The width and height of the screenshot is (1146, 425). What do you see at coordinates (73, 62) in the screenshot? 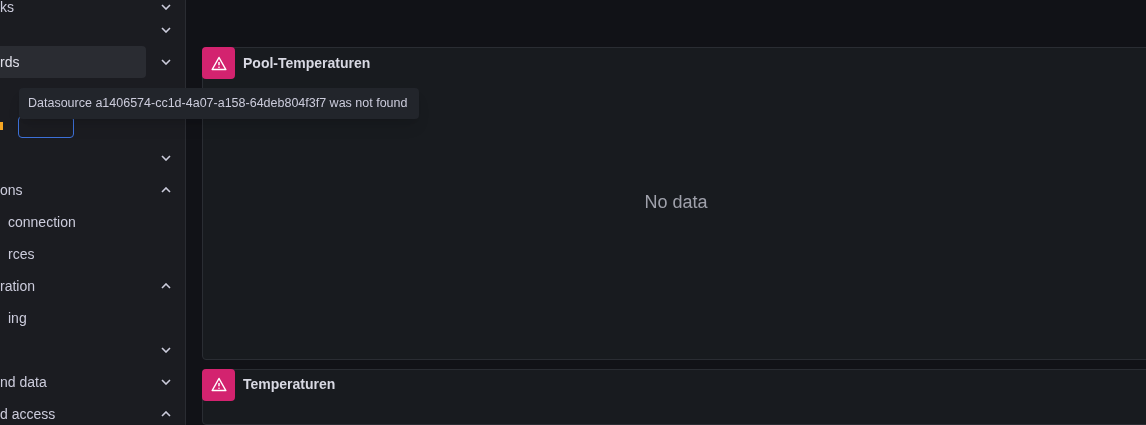
I see `nav-item: rds` at bounding box center [73, 62].